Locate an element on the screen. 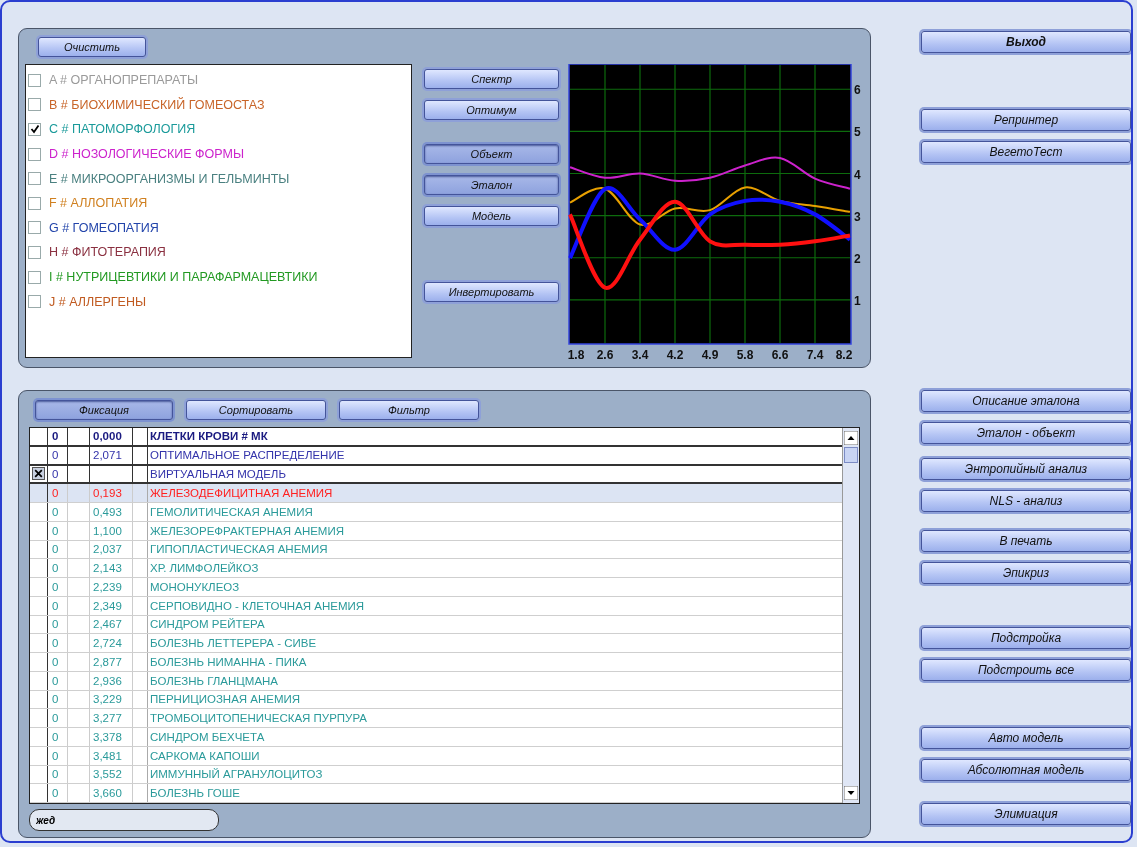 This screenshot has width=1137, height=847. x-tick-label: 3.4 is located at coordinates (640, 355).